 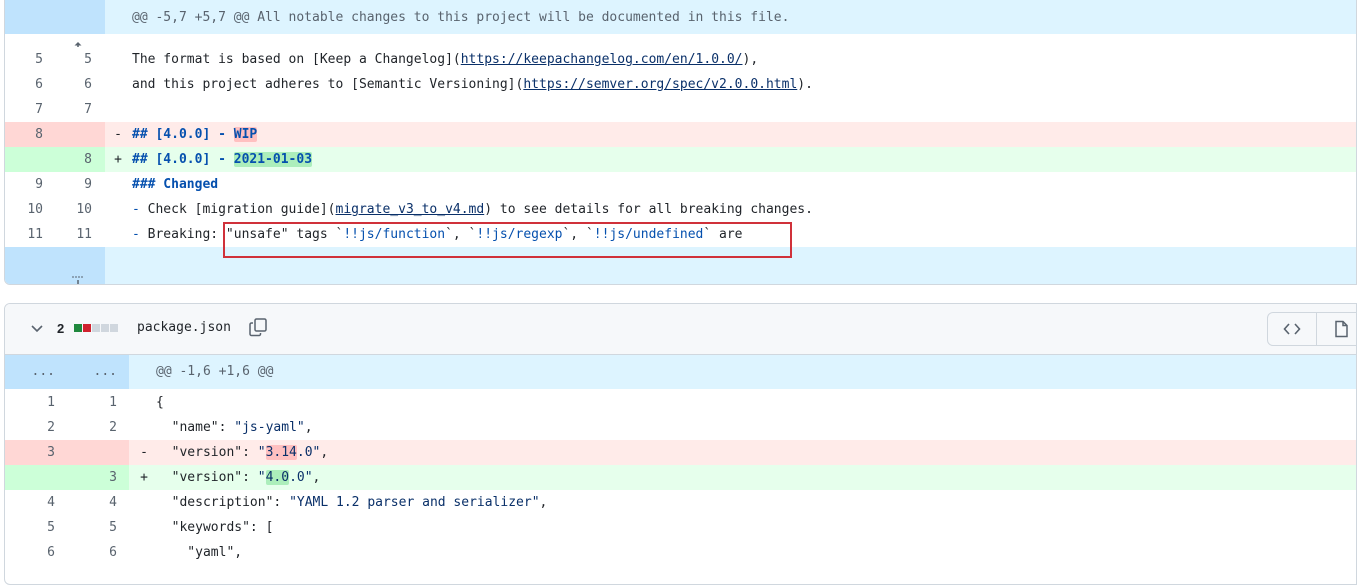 I want to click on code-text: ## [4.0.0] - 2021-01-03, so click(x=222, y=159).